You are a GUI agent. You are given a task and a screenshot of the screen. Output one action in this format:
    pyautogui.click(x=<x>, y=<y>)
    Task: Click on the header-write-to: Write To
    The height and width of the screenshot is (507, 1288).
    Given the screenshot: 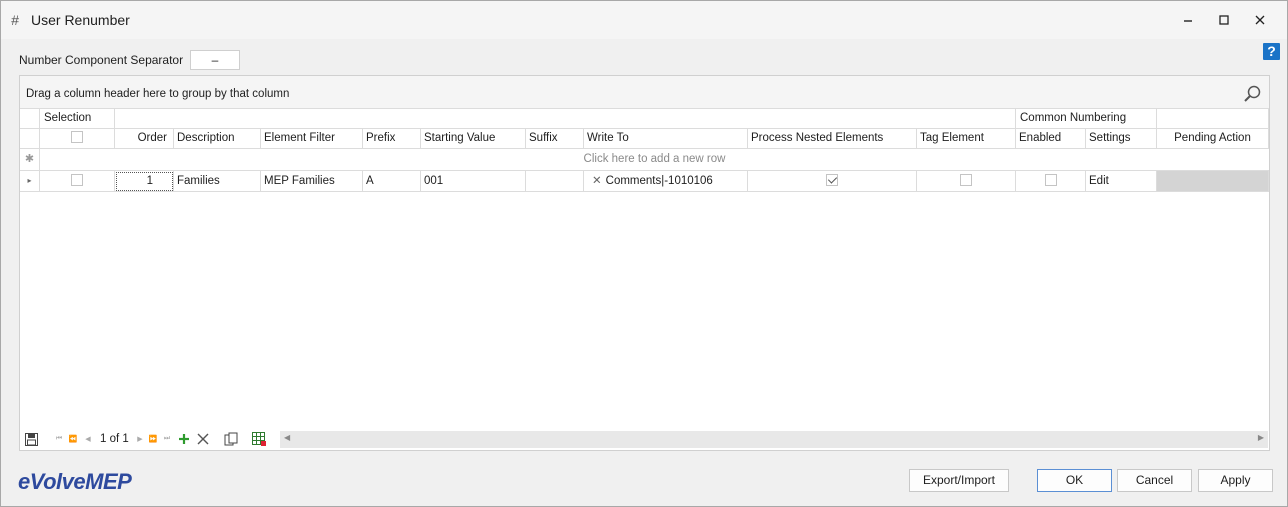 What is the action you would take?
    pyautogui.click(x=666, y=139)
    